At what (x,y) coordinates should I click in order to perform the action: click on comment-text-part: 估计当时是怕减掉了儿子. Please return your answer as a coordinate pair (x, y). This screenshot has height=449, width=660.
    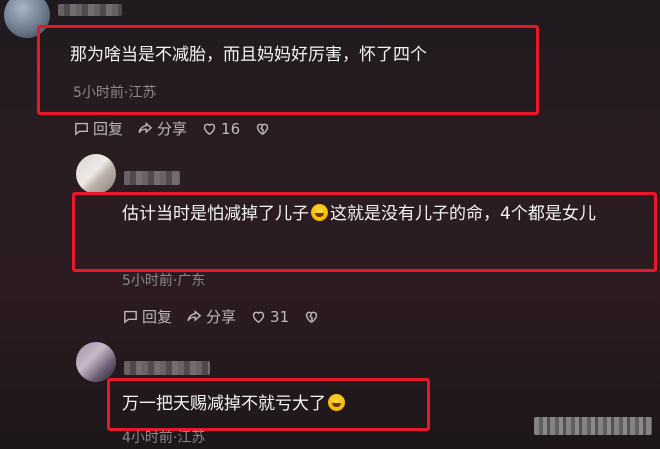
    Looking at the image, I should click on (215, 214).